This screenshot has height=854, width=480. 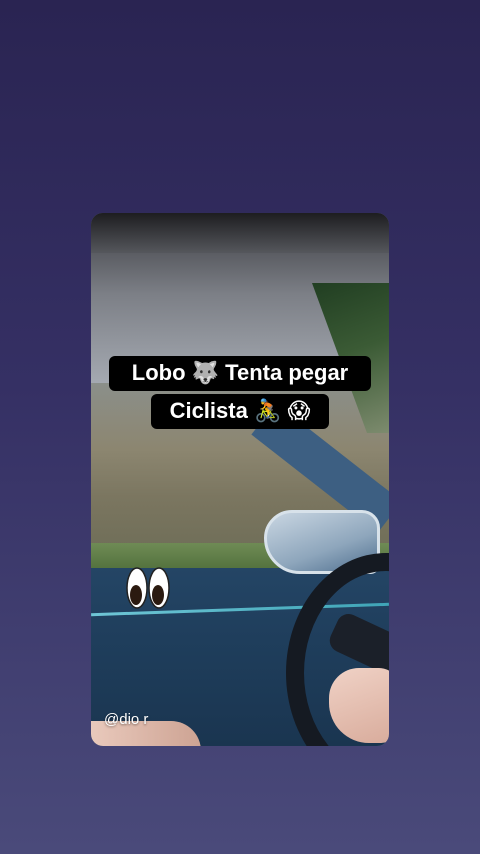 I want to click on caption-word-lobo: Lobo, so click(x=158, y=372).